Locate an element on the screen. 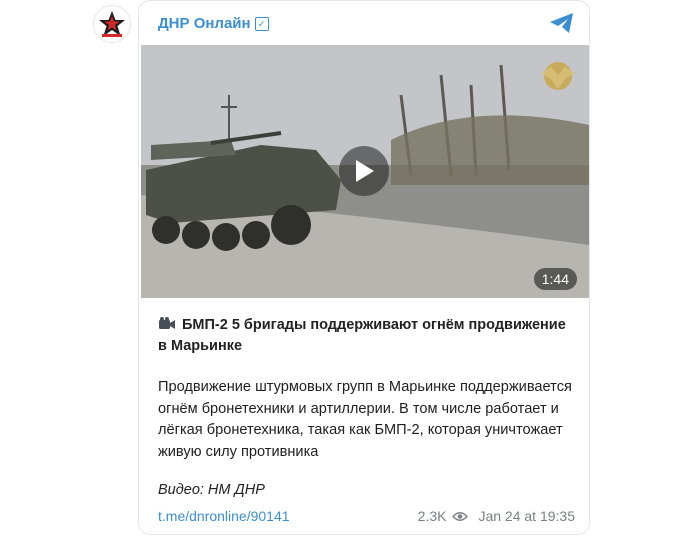  play-button is located at coordinates (364, 171).